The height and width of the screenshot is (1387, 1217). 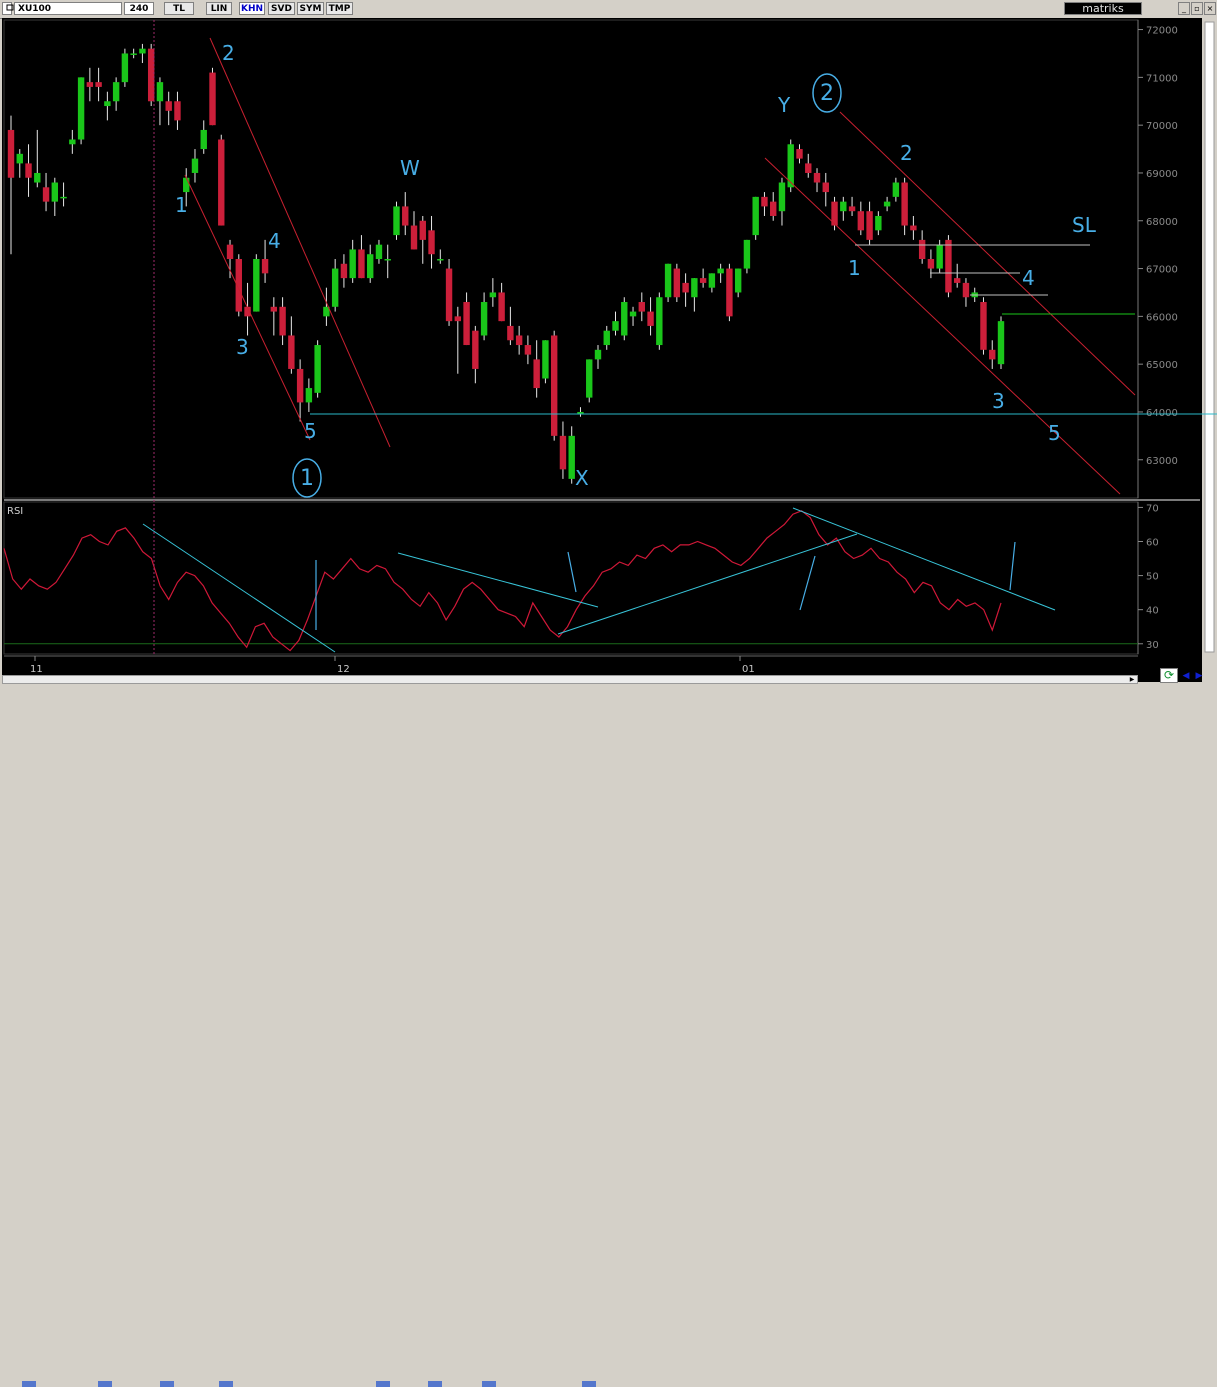 What do you see at coordinates (1162, 78) in the screenshot?
I see `y-tick-label: 71000` at bounding box center [1162, 78].